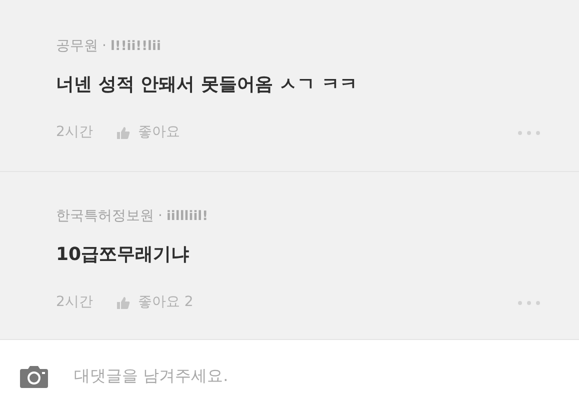 The height and width of the screenshot is (411, 579). What do you see at coordinates (34, 376) in the screenshot?
I see `camera-icon` at bounding box center [34, 376].